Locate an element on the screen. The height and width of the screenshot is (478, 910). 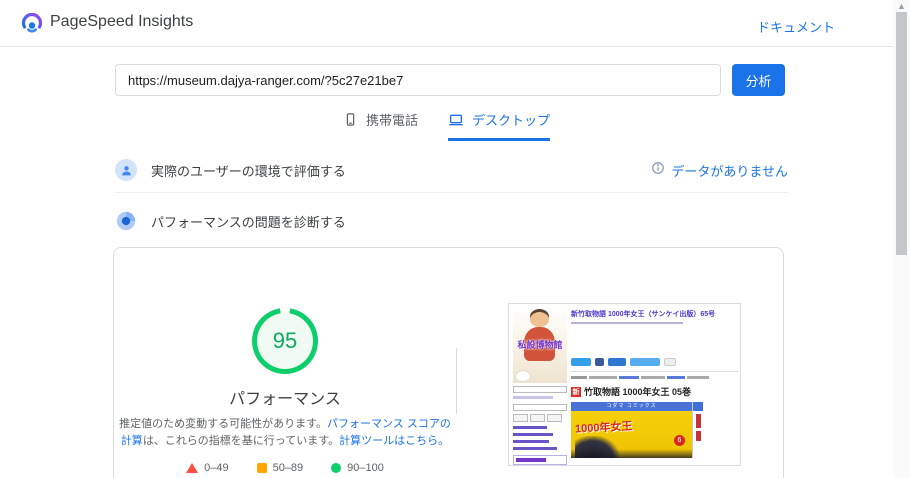
thumbnail-site-name: 私設博物館 is located at coordinates (540, 345).